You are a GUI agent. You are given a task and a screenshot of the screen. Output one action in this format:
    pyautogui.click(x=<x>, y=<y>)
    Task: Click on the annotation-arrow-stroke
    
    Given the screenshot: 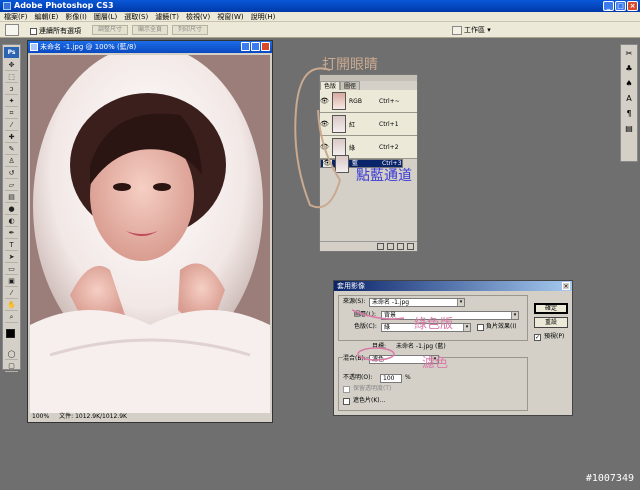 What is the action you would take?
    pyautogui.click(x=318, y=138)
    